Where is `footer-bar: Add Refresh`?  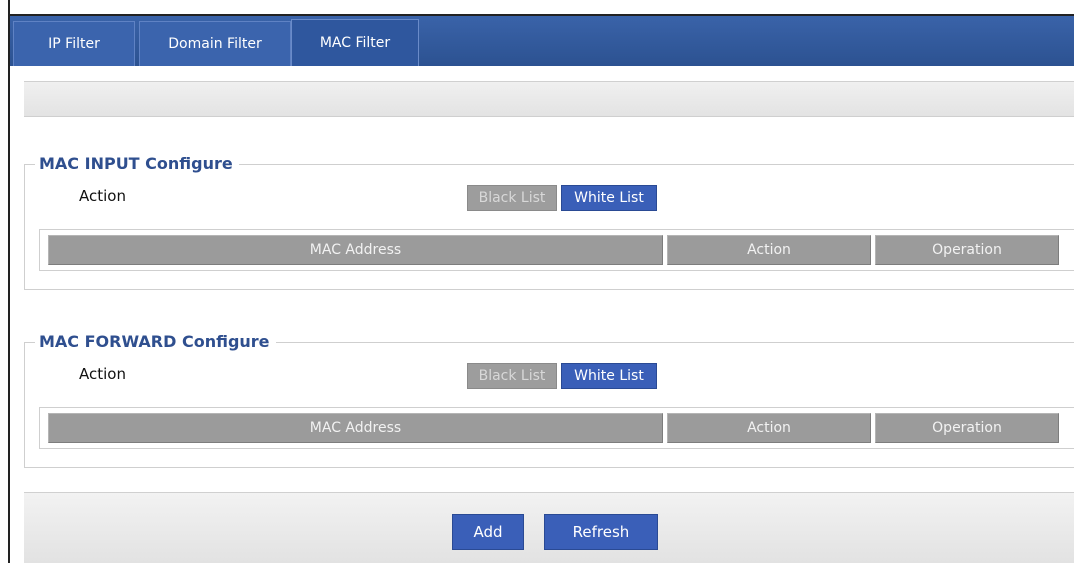
footer-bar: Add Refresh is located at coordinates (549, 527).